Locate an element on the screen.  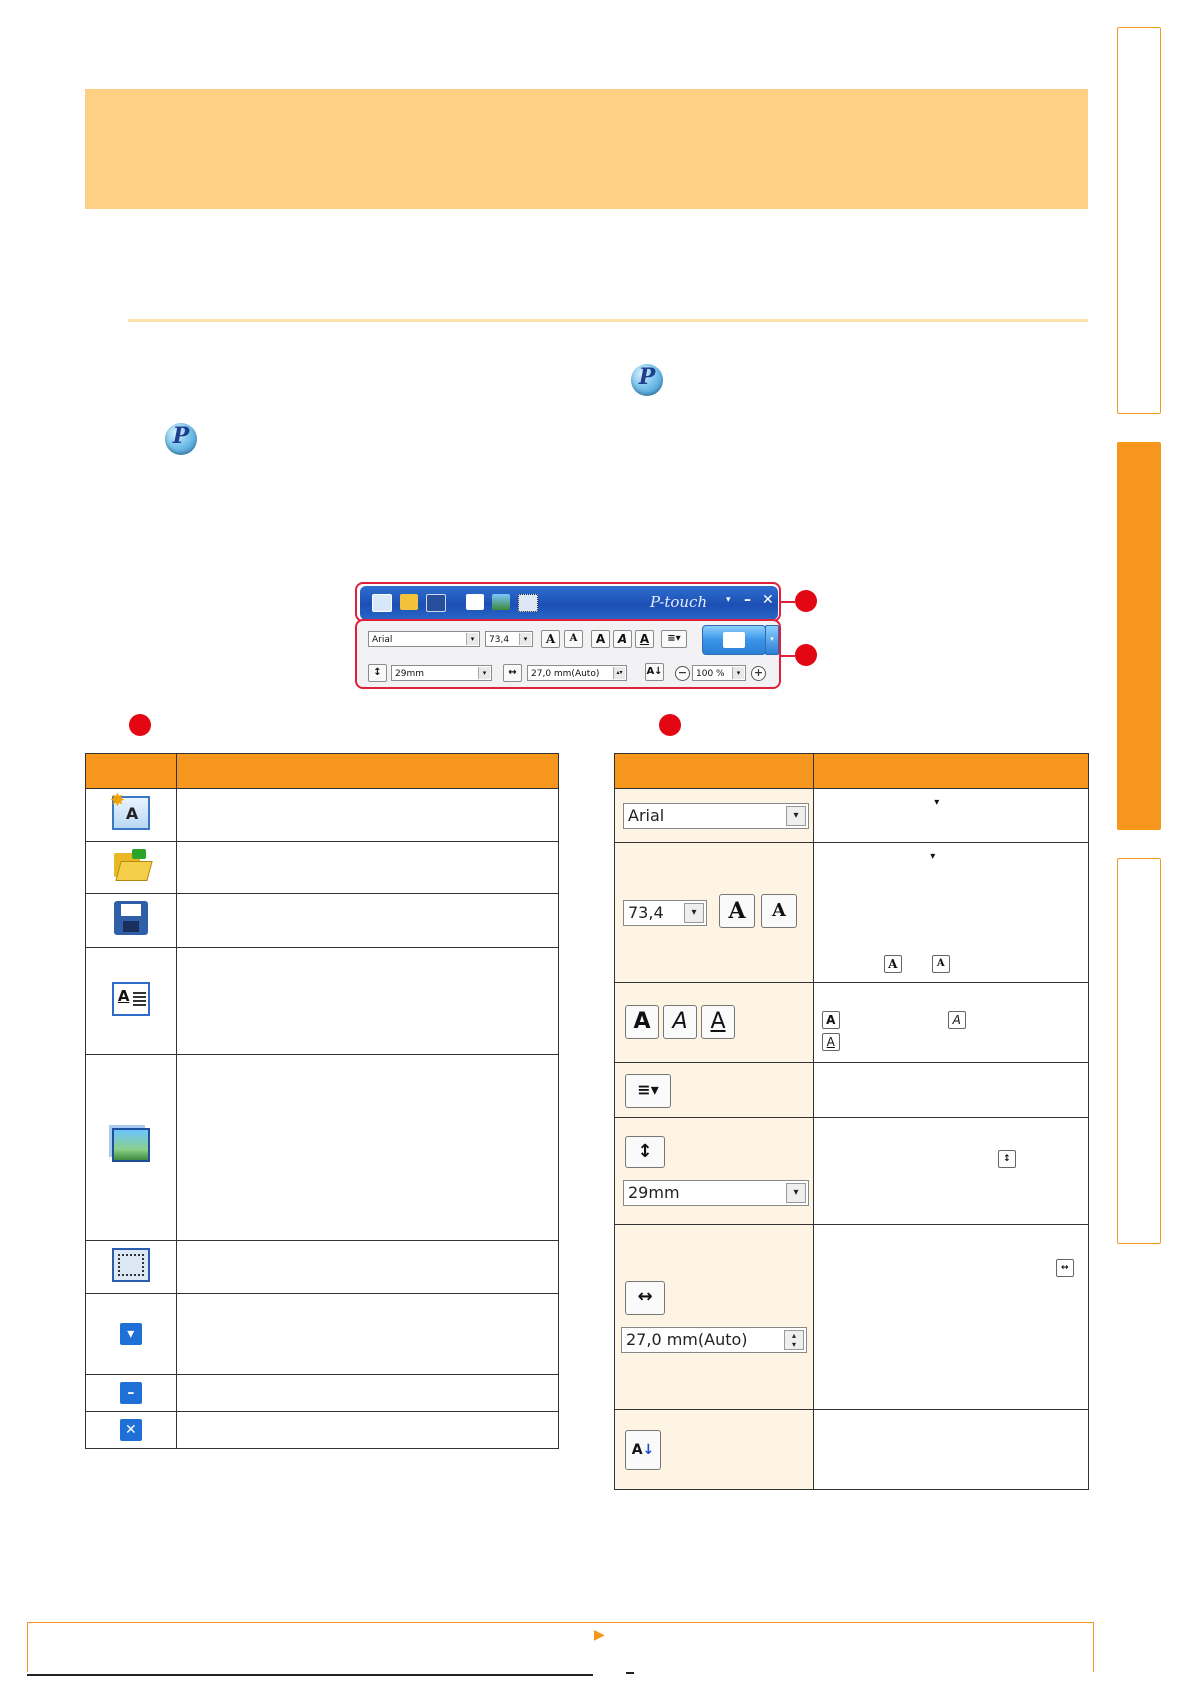
grow-font-button: A is located at coordinates (550, 639).